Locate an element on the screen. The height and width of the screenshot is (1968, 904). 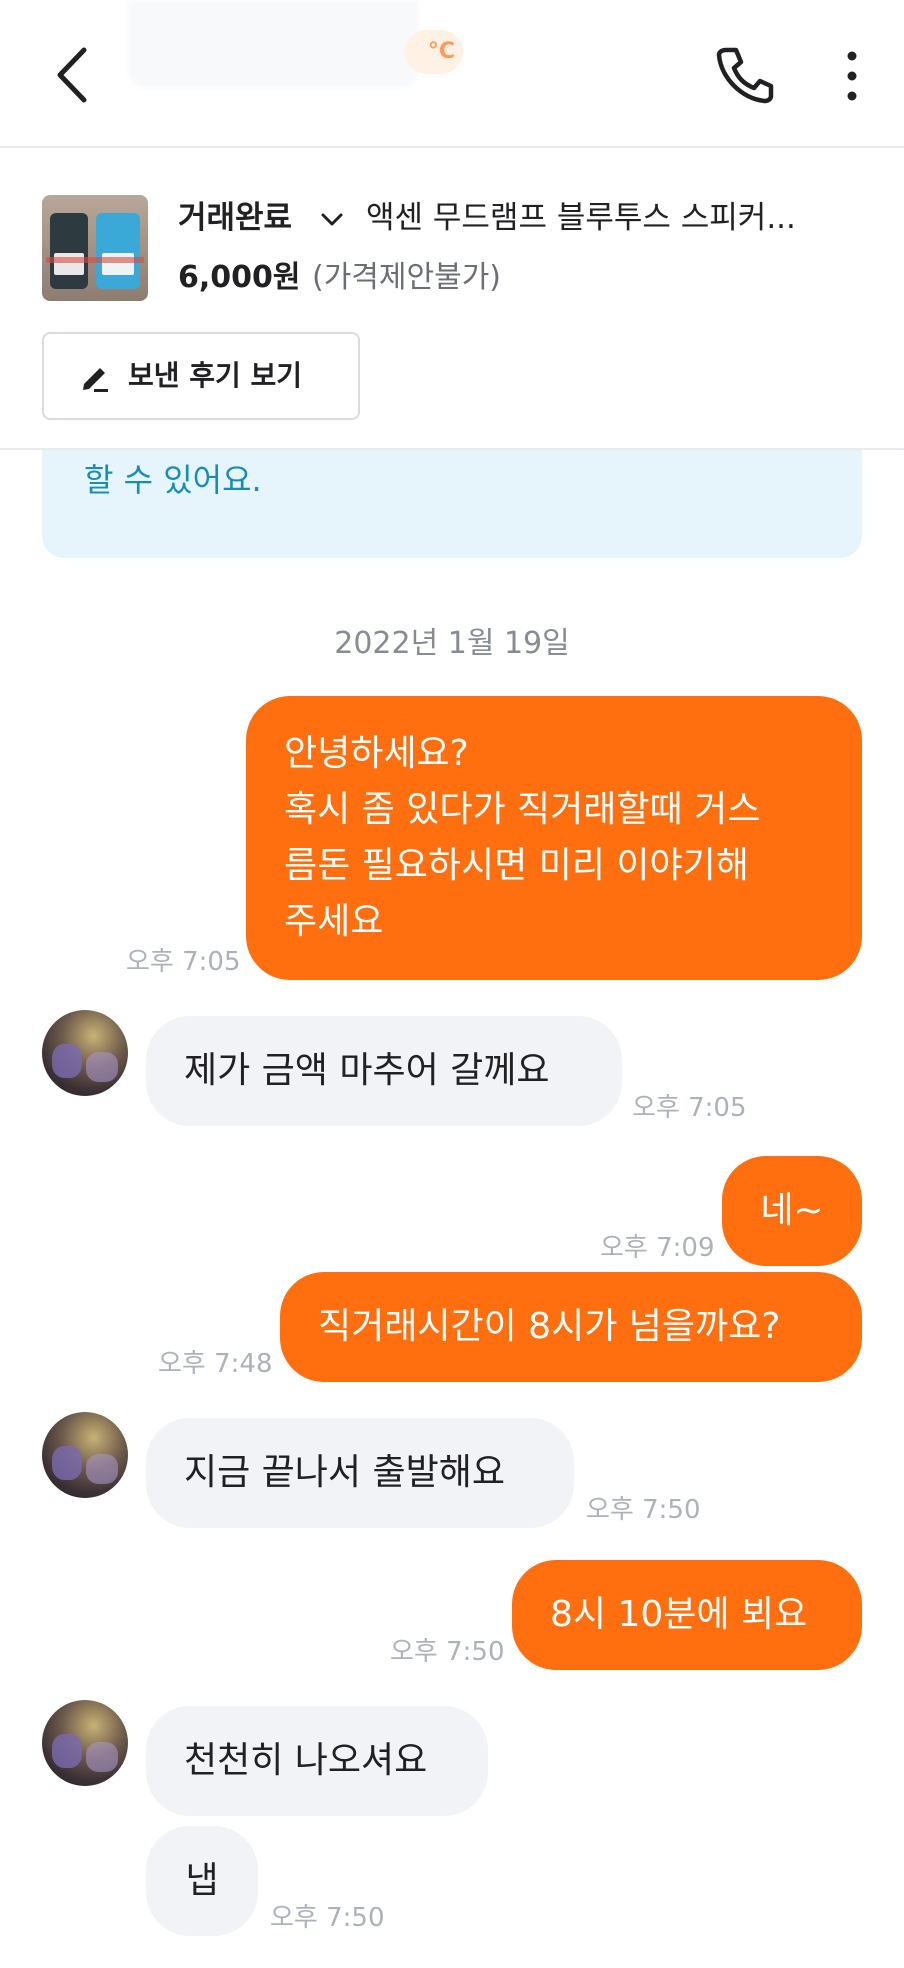
message-bubble-mine: 8시 10분에 뵈요 is located at coordinates (687, 1615).